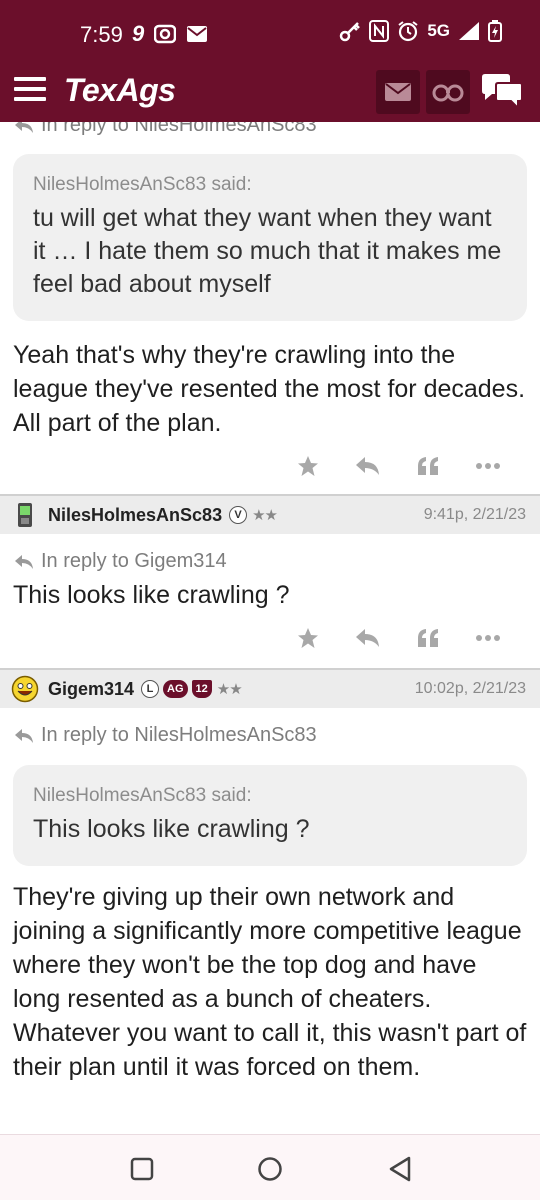  Describe the element at coordinates (138, 33) in the screenshot. I see `app-9-icon: 9` at that location.